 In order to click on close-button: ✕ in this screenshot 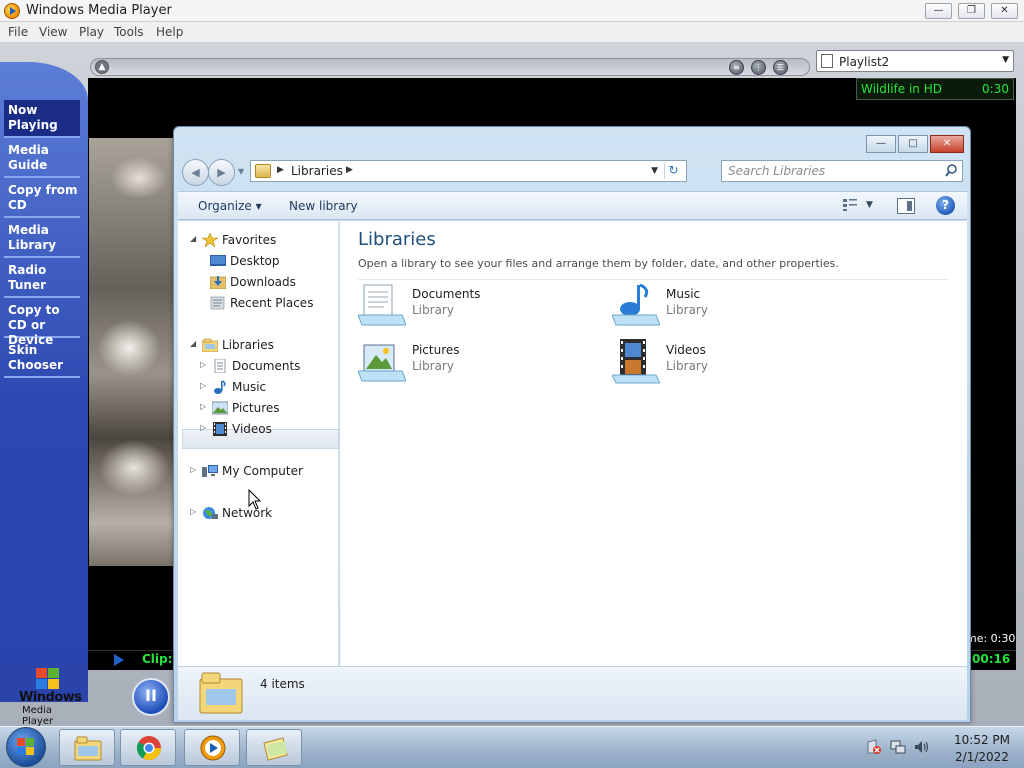, I will do `click(1004, 11)`.